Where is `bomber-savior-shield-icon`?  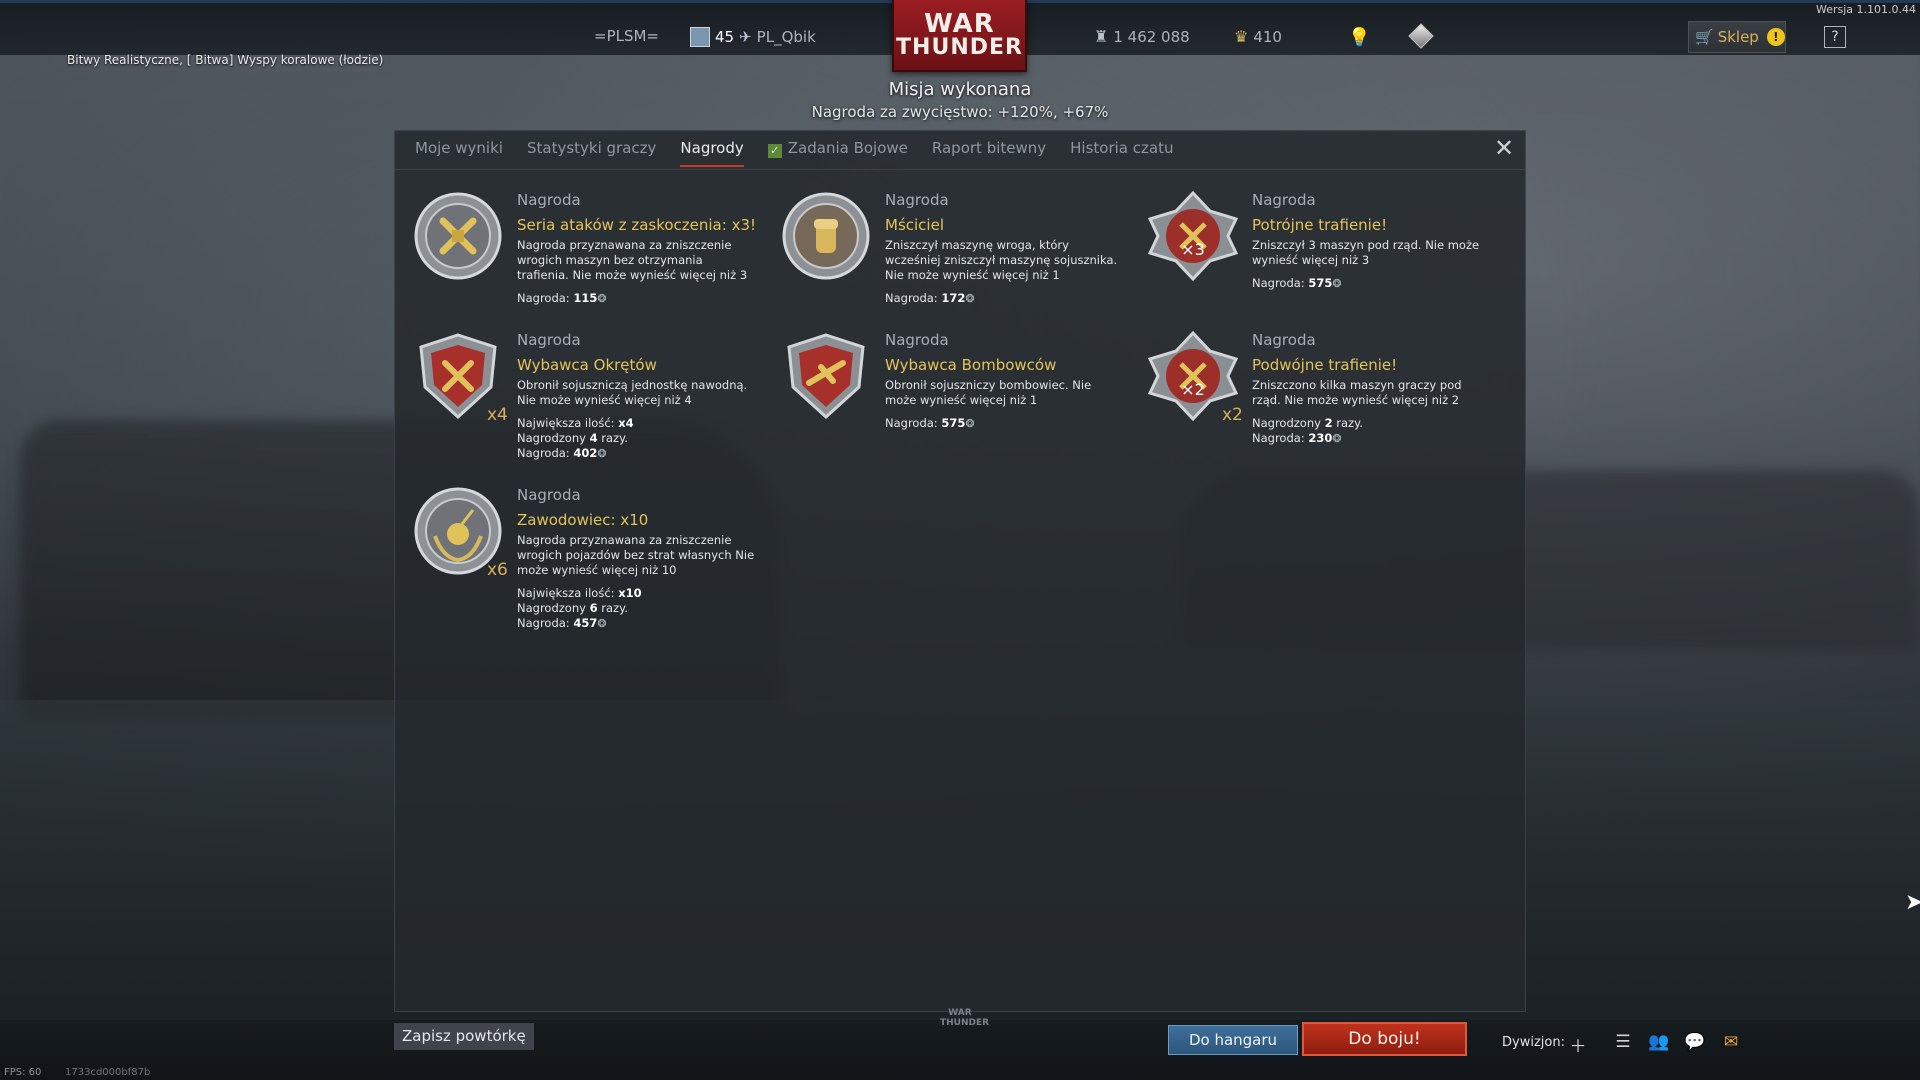 bomber-savior-shield-icon is located at coordinates (826, 376).